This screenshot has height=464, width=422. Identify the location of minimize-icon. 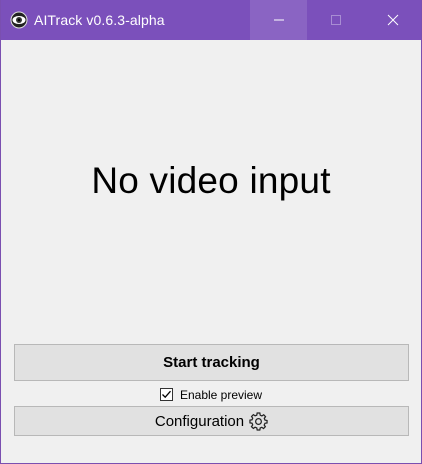
(278, 20).